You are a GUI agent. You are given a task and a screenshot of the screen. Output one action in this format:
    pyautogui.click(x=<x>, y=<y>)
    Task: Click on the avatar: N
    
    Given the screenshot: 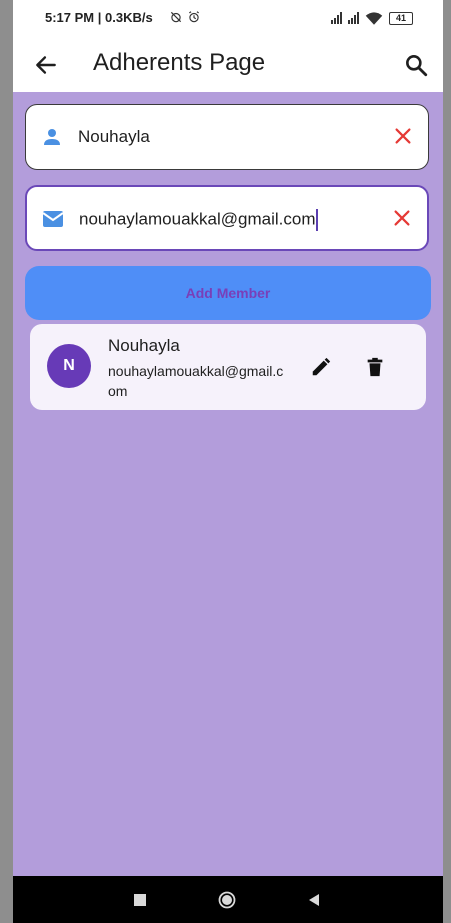 What is the action you would take?
    pyautogui.click(x=69, y=366)
    